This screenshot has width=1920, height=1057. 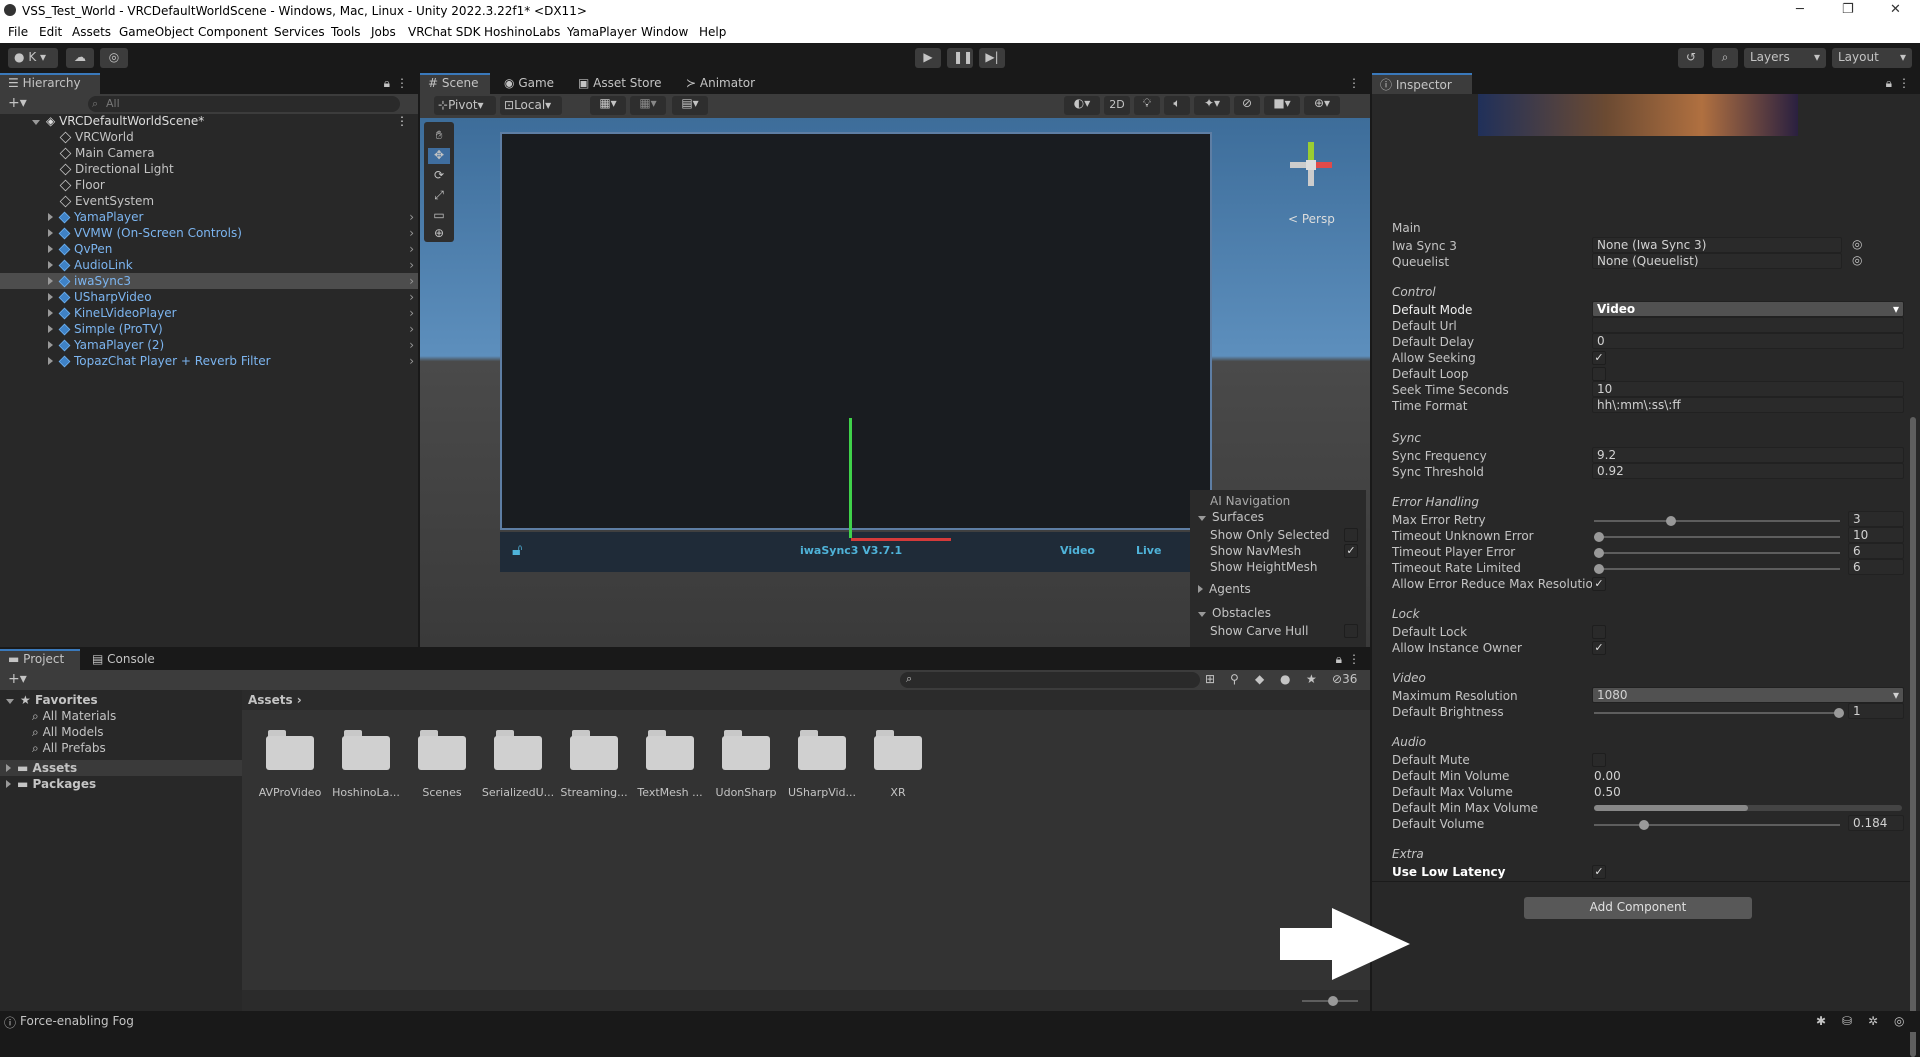 I want to click on icon-size-slider, so click(x=1330, y=1001).